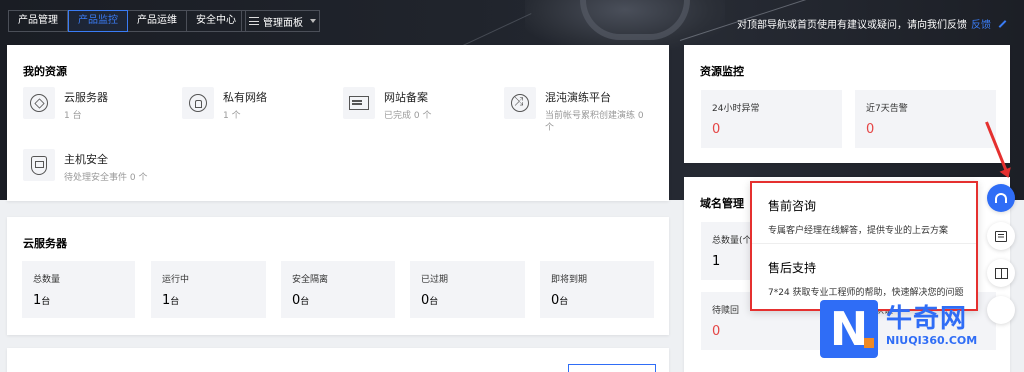 The width and height of the screenshot is (1024, 372). What do you see at coordinates (858, 216) in the screenshot?
I see `presale-section: 售前咨询 专属客户经理在线解答，提供专业的上云方案` at bounding box center [858, 216].